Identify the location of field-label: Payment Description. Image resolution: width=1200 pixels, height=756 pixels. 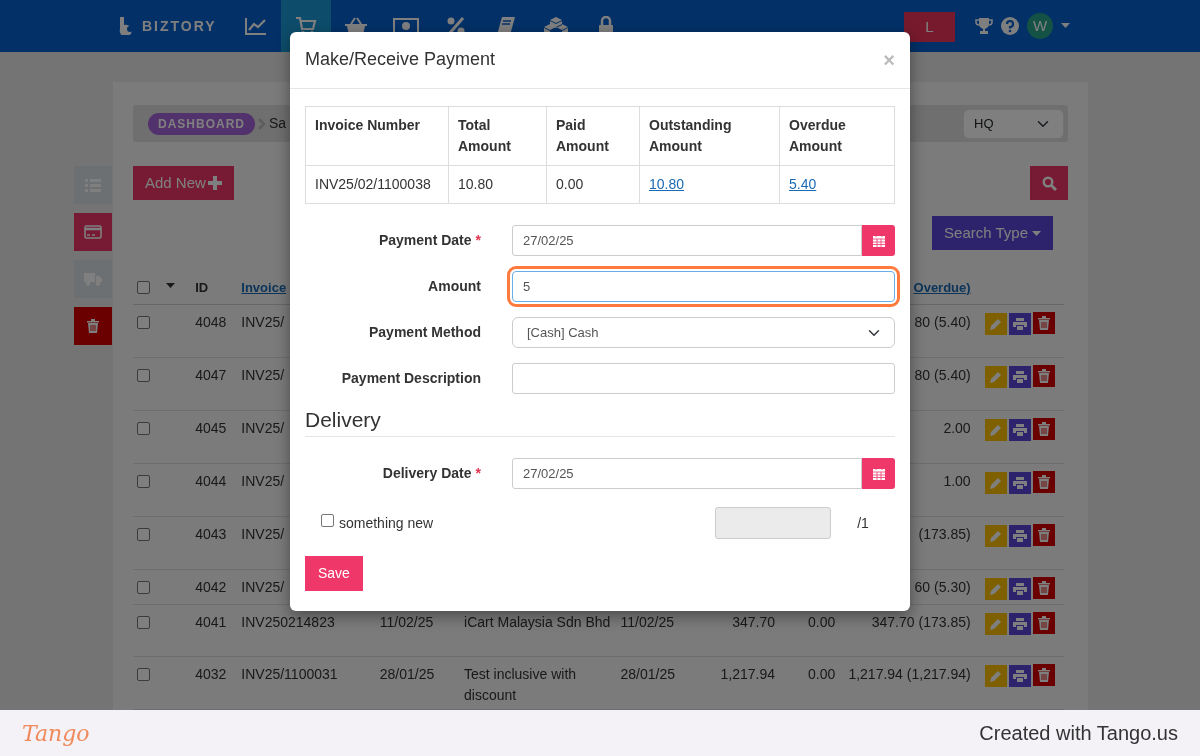
(411, 378).